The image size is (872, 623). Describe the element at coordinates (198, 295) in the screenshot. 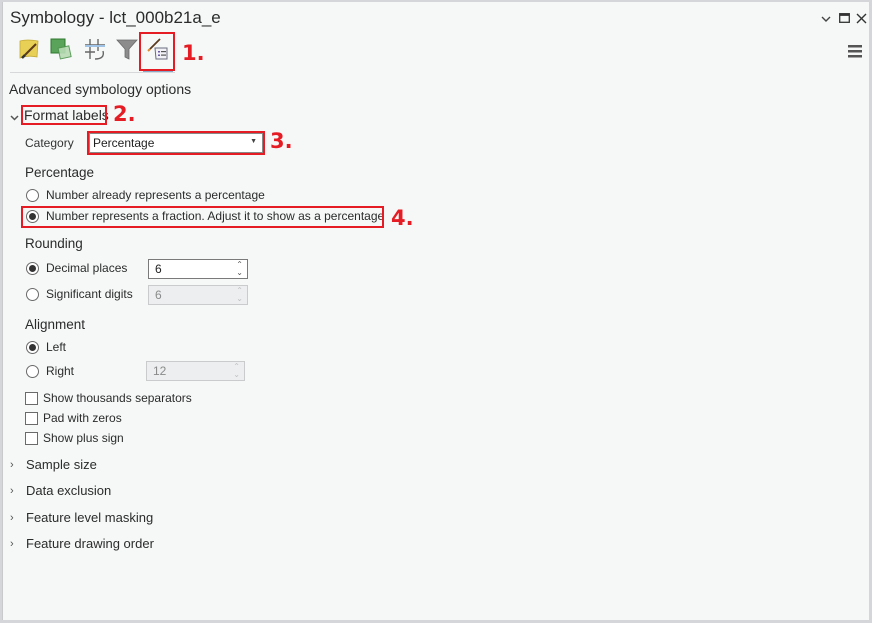

I see `significant-digits-input: 6 ⌃ ⌄` at that location.